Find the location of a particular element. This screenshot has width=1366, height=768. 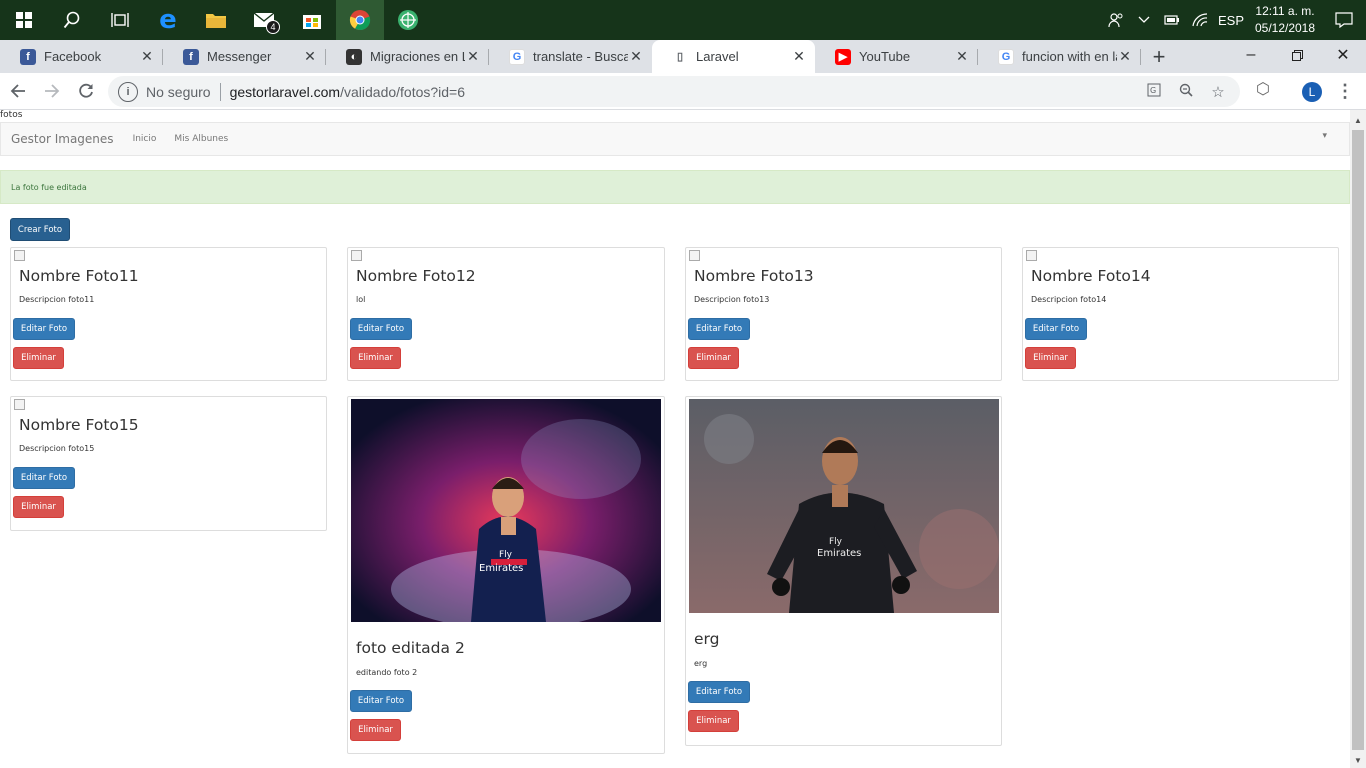

new-tab-button: + is located at coordinates (1159, 56).